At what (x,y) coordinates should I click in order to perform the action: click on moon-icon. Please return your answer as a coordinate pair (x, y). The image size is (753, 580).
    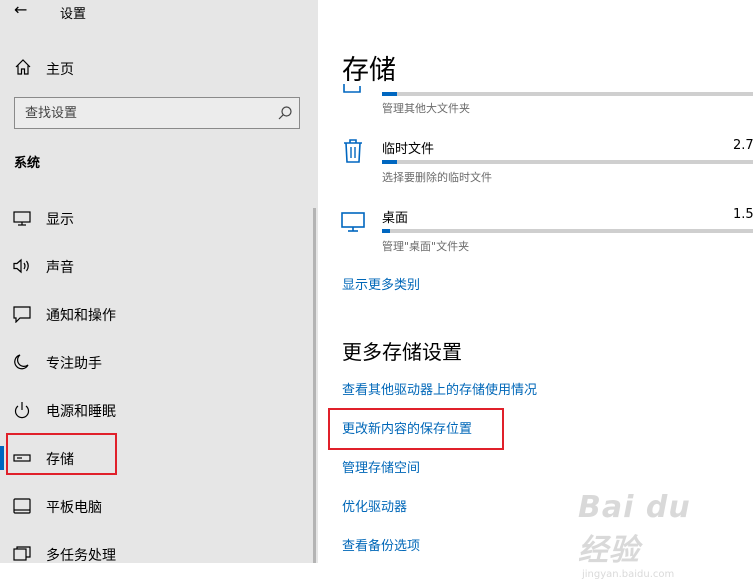
    Looking at the image, I should click on (21, 362).